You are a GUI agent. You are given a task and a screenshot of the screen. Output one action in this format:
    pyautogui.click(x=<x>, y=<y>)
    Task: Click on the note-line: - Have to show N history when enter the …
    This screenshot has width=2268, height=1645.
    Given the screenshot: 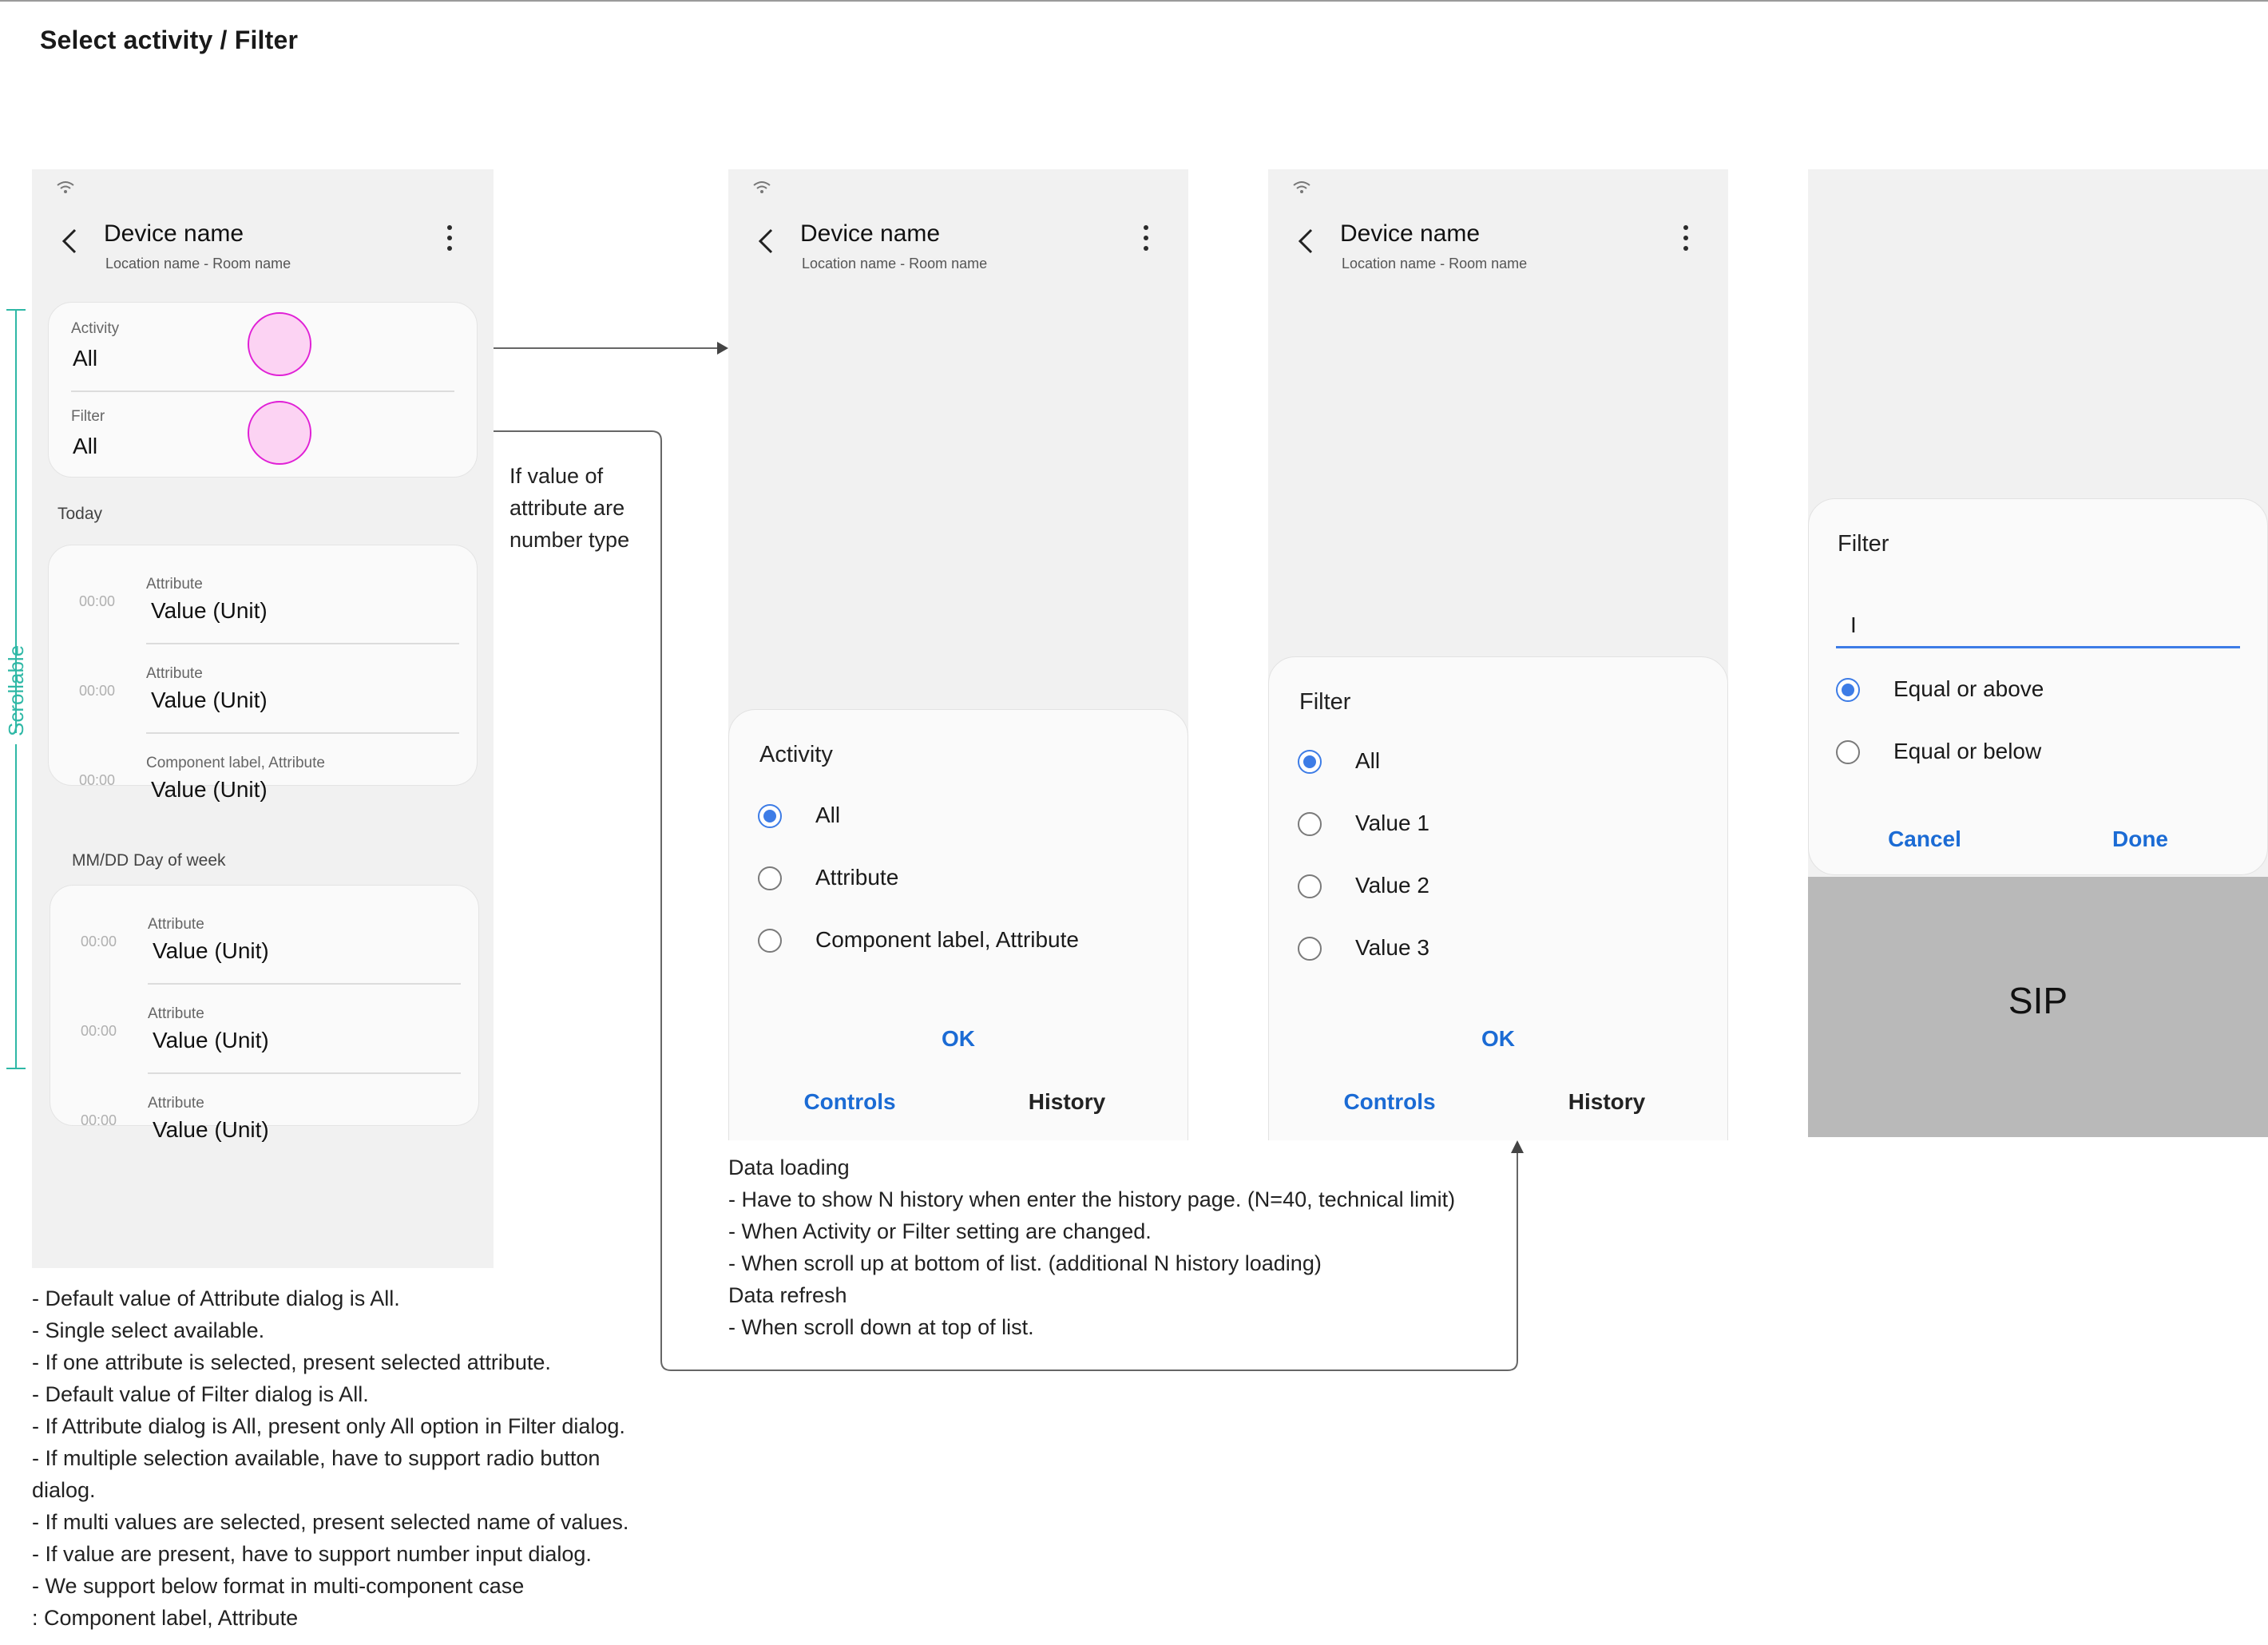 What is the action you would take?
    pyautogui.click(x=1092, y=1199)
    